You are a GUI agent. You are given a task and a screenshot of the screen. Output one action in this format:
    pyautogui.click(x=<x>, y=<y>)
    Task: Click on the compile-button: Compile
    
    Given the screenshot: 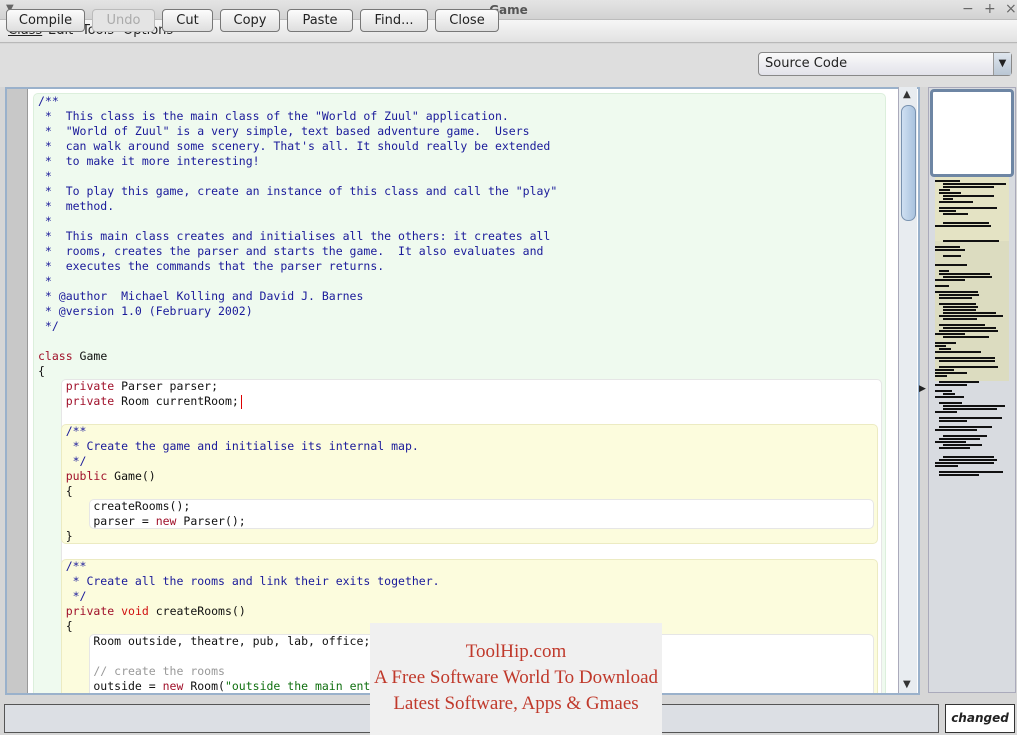 What is the action you would take?
    pyautogui.click(x=45, y=20)
    